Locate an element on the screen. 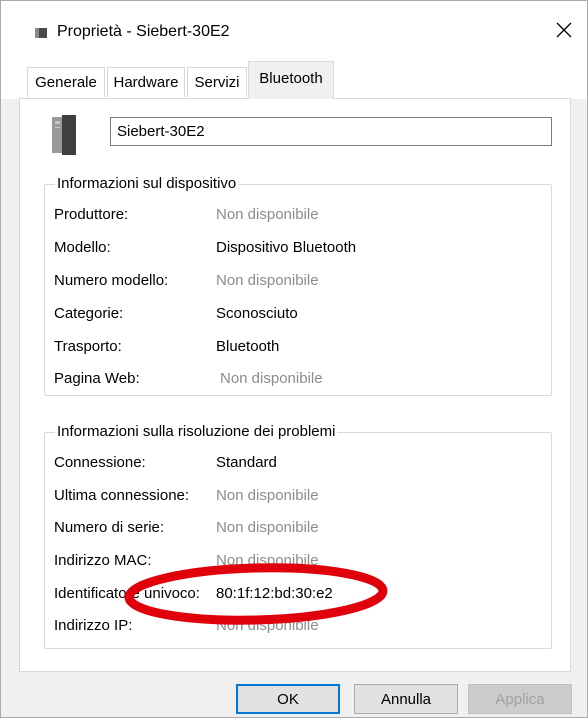  device-name-field is located at coordinates (331, 131).